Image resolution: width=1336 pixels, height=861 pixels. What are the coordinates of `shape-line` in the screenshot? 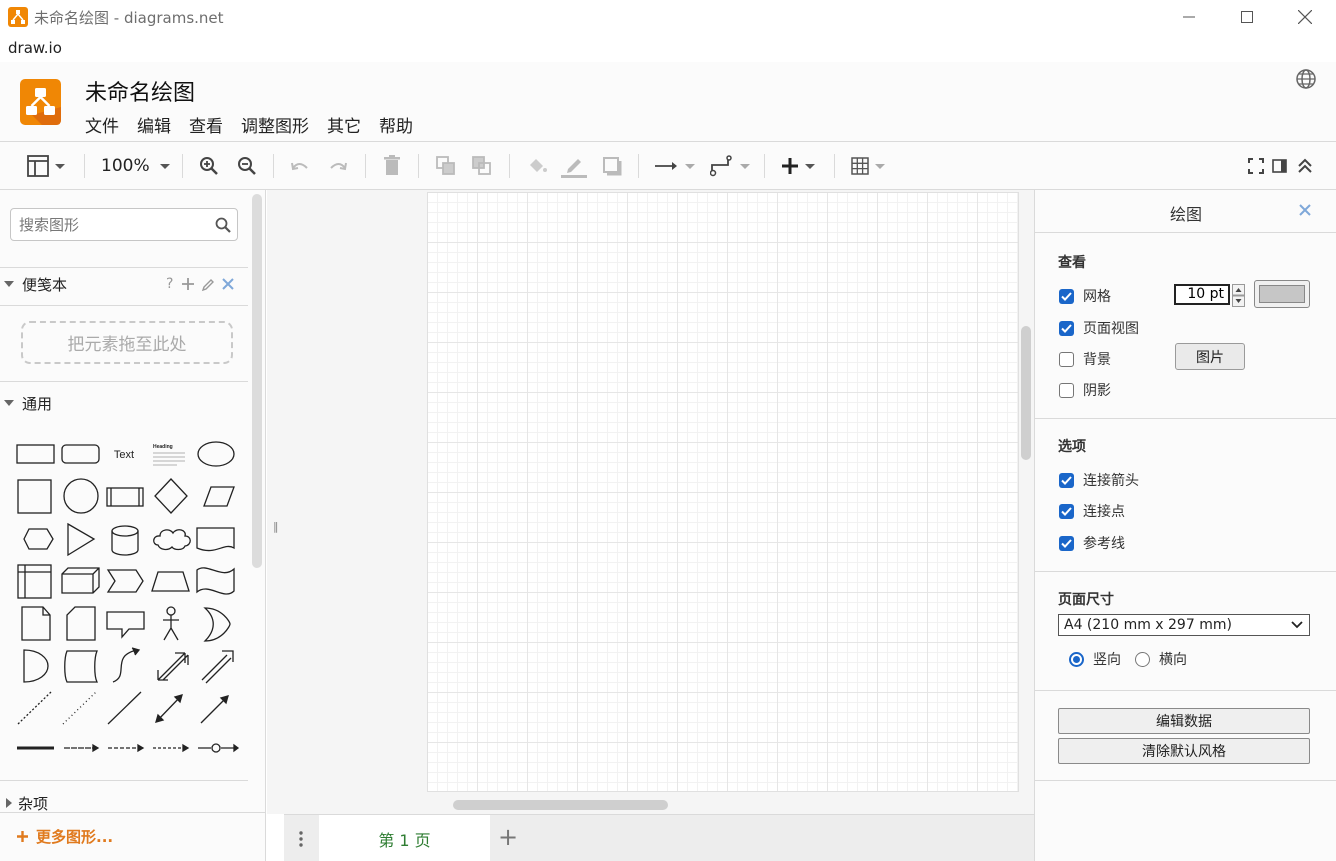 It's located at (124, 708).